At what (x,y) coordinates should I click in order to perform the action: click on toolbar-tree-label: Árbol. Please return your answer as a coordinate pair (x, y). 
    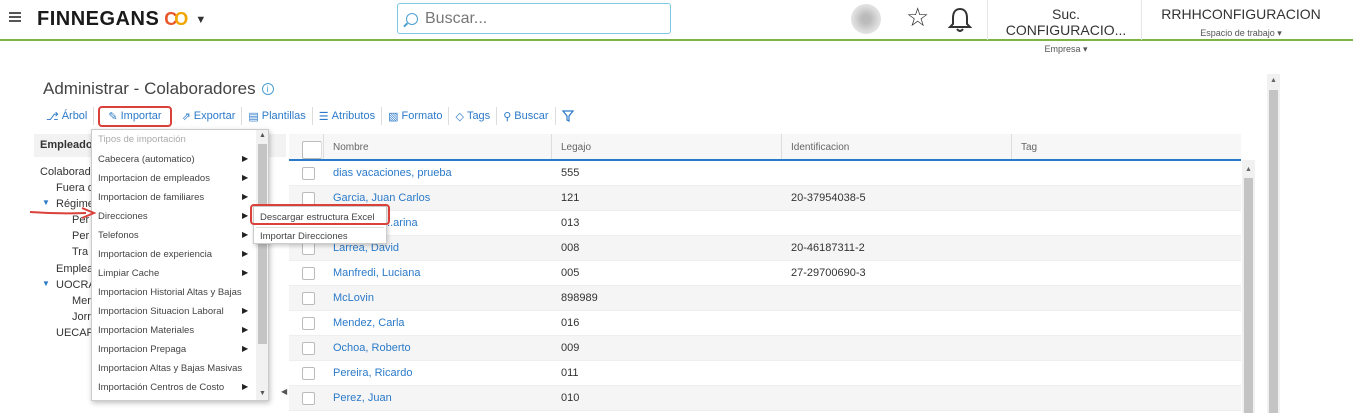
    Looking at the image, I should click on (74, 116).